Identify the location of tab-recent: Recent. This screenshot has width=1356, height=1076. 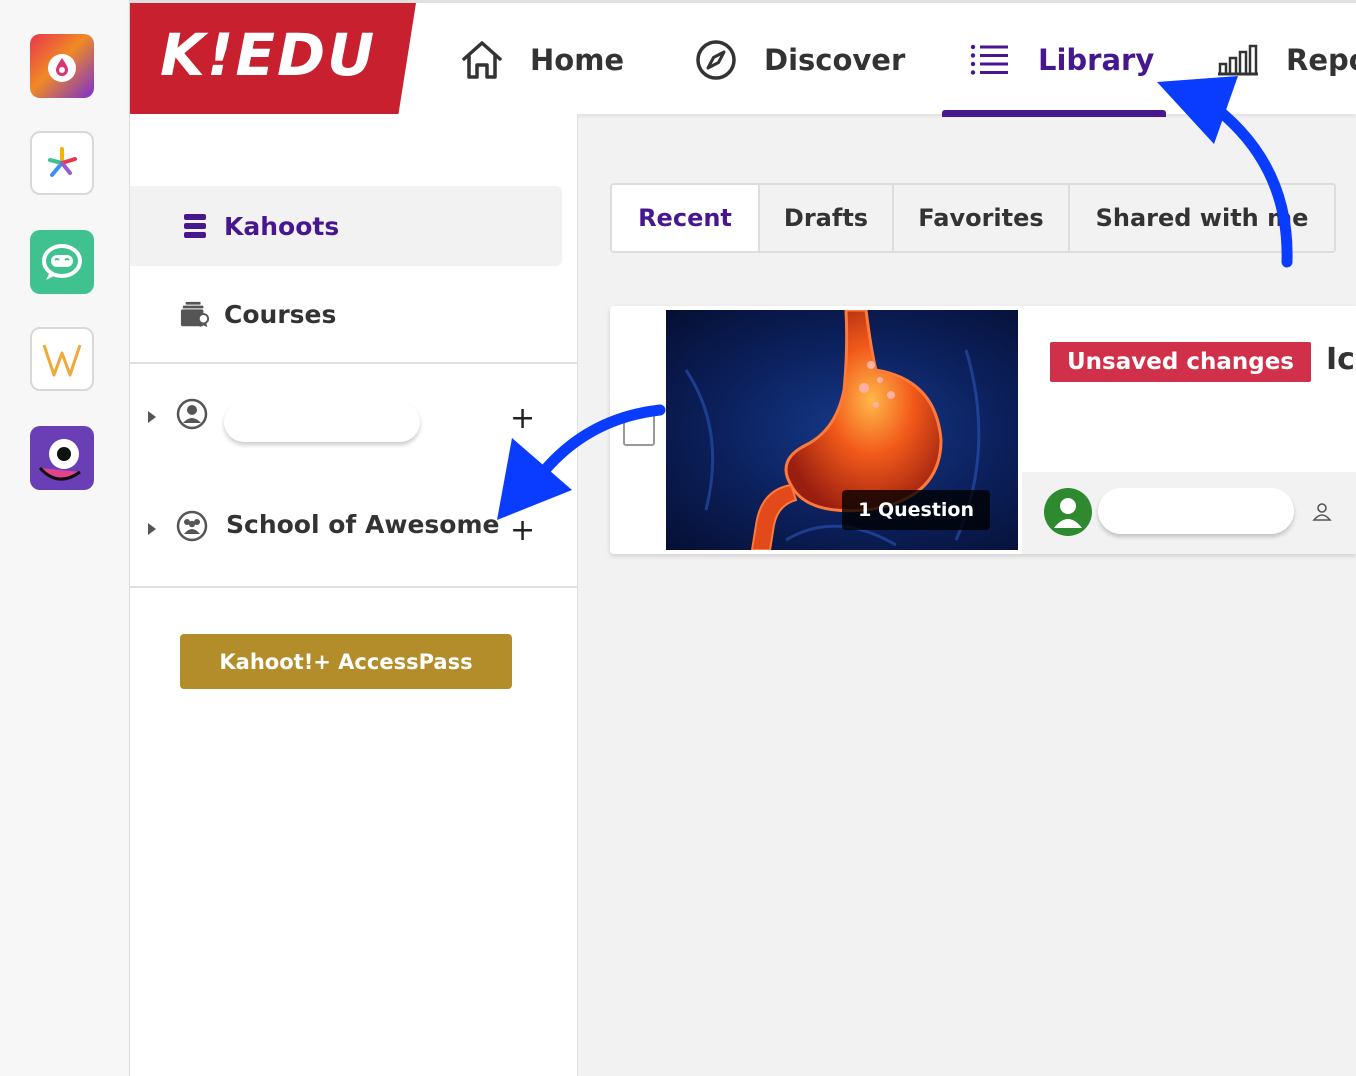
(686, 218).